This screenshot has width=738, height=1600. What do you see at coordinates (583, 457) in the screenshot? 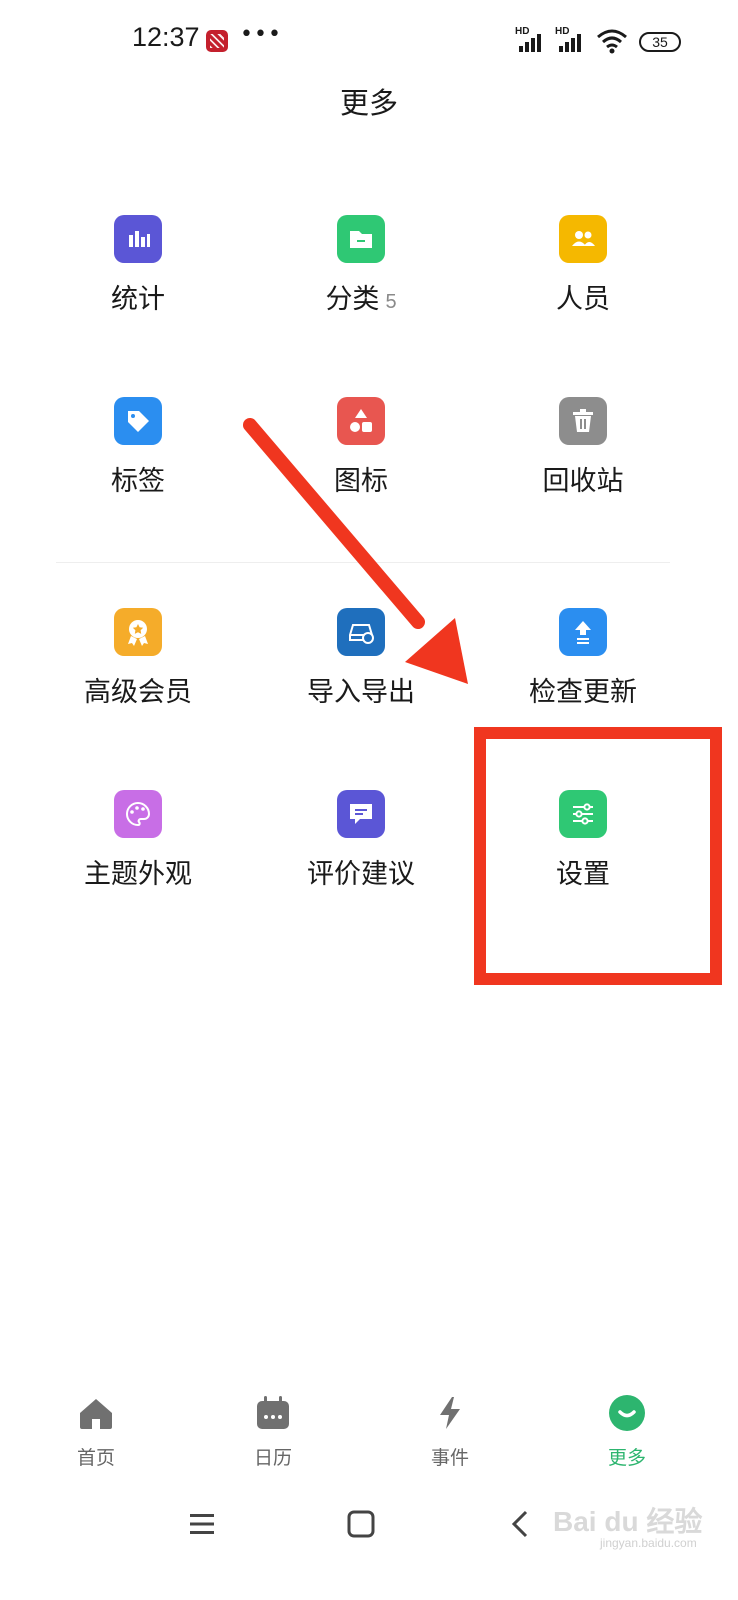
I see `grid-item-recycle-bin: 回收站` at bounding box center [583, 457].